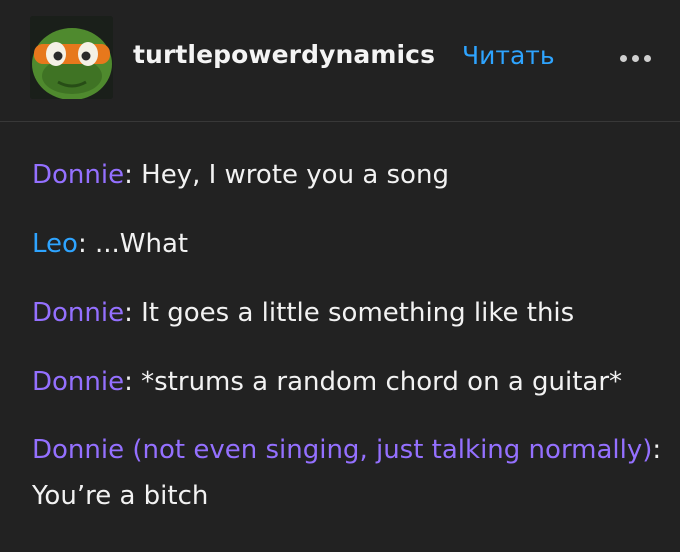 Image resolution: width=680 pixels, height=552 pixels. Describe the element at coordinates (290, 175) in the screenshot. I see `dialogue-text: Hey, I wrote you a song` at that location.